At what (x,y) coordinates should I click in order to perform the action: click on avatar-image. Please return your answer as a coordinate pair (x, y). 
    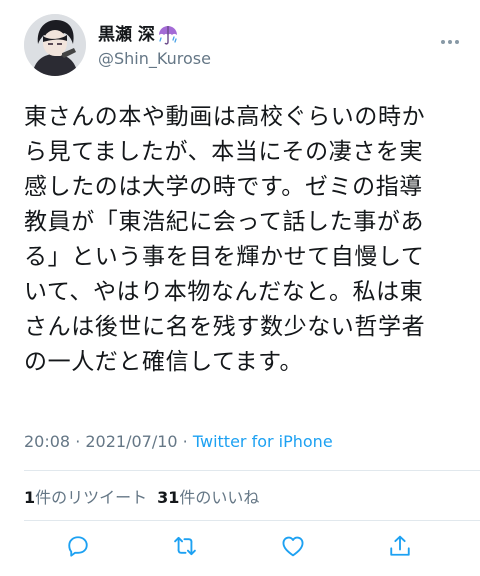
    Looking at the image, I should click on (55, 45).